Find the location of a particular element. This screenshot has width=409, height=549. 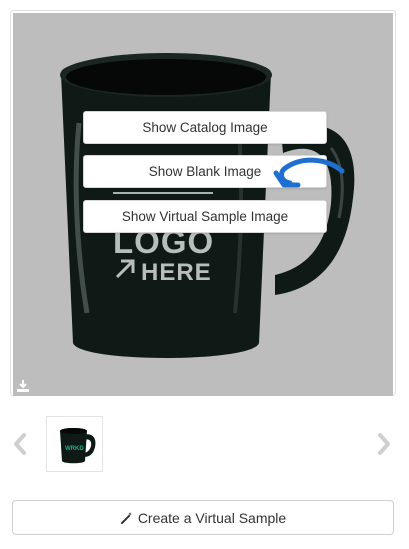

annotation-arrow is located at coordinates (309, 172).